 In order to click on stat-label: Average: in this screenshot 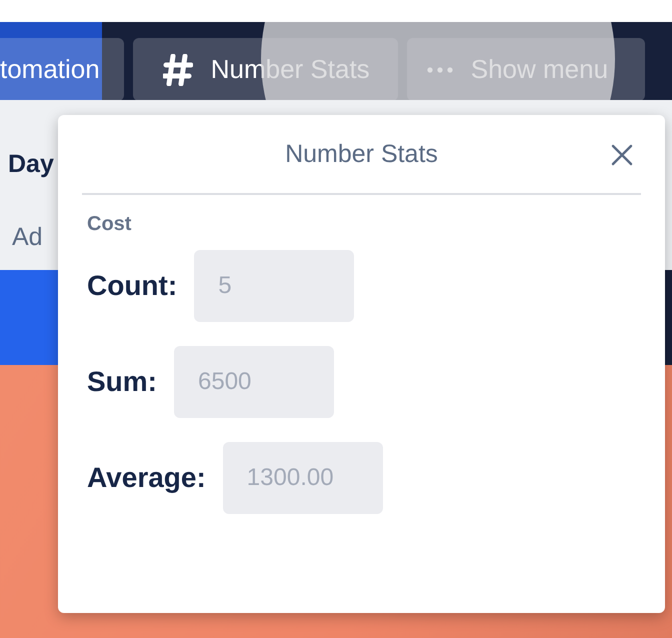, I will do `click(146, 478)`.